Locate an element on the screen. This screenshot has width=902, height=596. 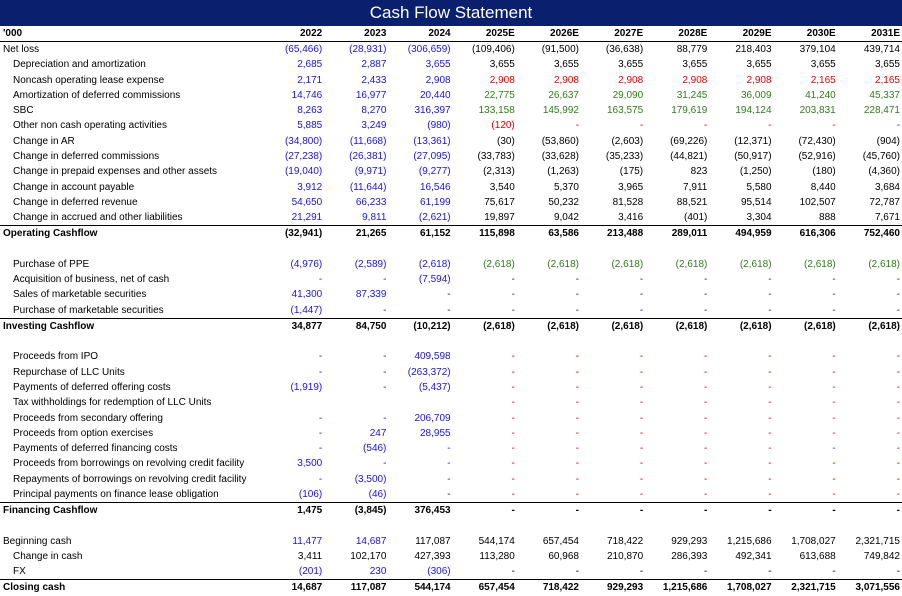
value-cell: 8,440 is located at coordinates (823, 187).